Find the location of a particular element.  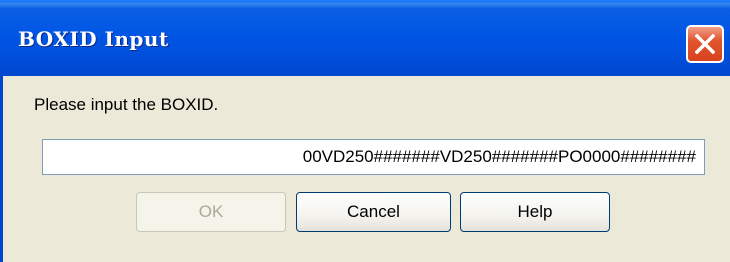

help-button: Help is located at coordinates (535, 212).